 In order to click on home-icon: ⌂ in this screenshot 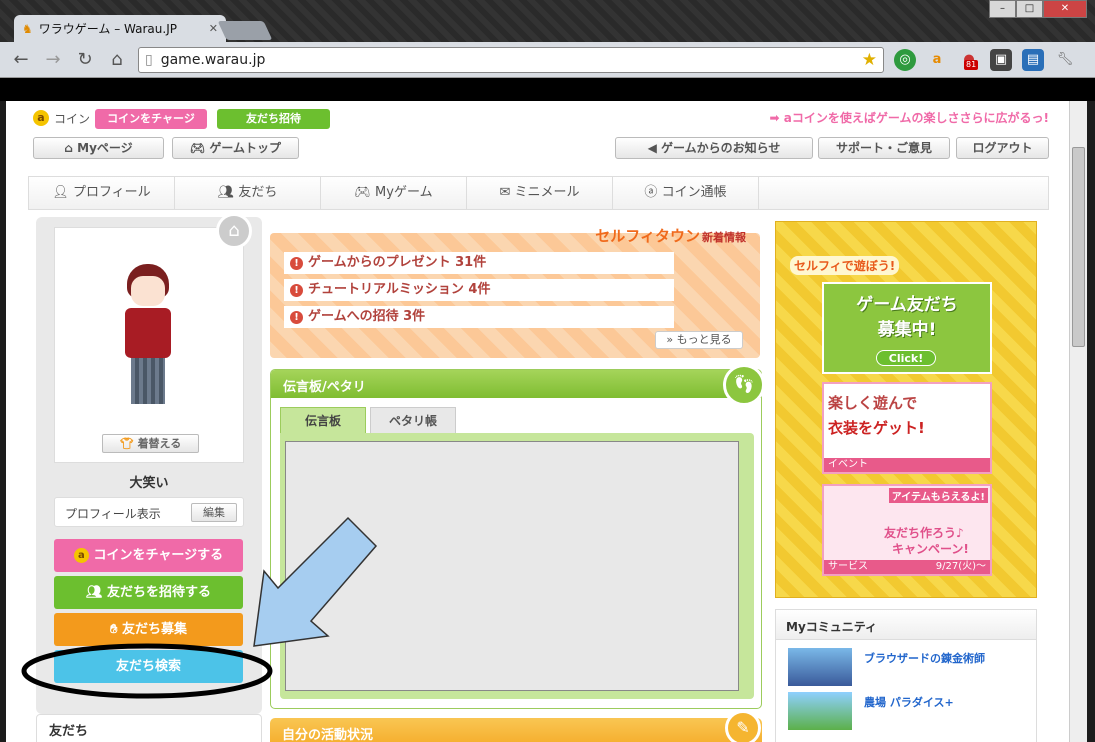, I will do `click(117, 60)`.